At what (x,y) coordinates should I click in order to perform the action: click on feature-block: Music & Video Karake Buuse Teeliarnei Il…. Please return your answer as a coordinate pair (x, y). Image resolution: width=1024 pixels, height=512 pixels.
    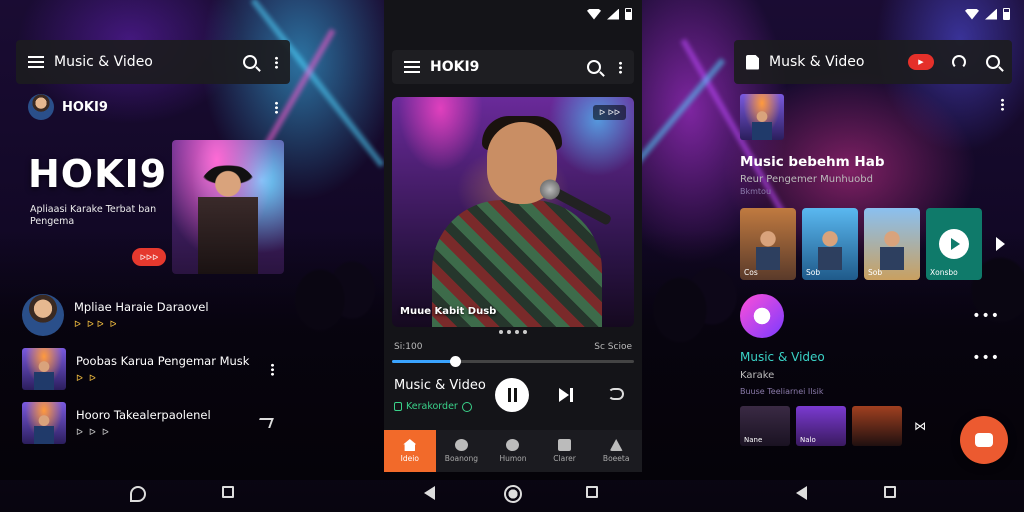
    Looking at the image, I should click on (873, 373).